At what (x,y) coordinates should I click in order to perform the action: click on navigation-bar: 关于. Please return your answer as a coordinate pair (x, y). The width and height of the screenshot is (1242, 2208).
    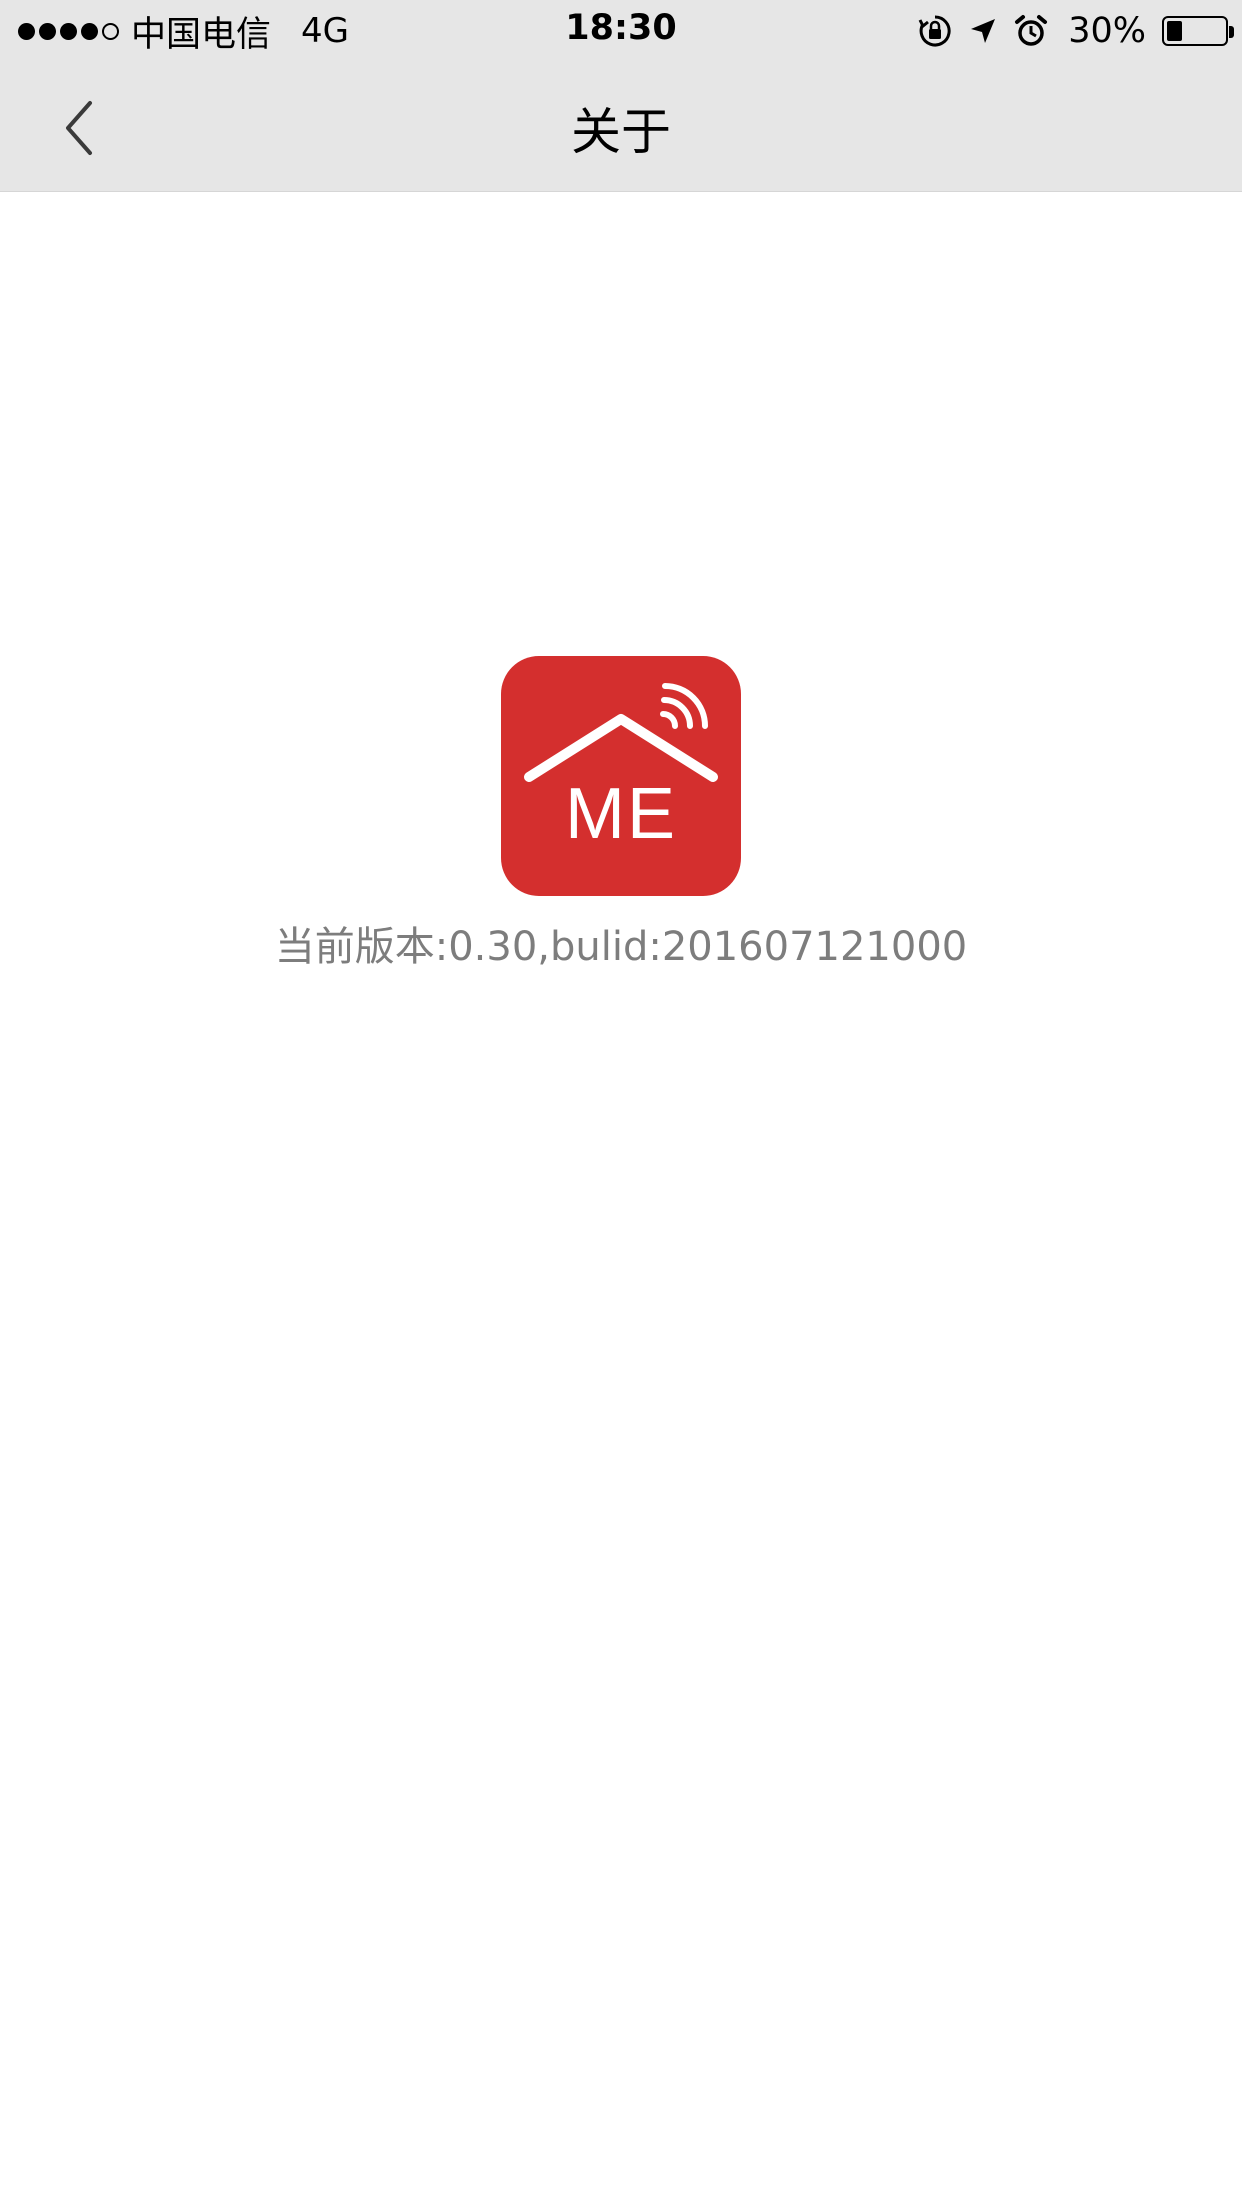
    Looking at the image, I should click on (621, 127).